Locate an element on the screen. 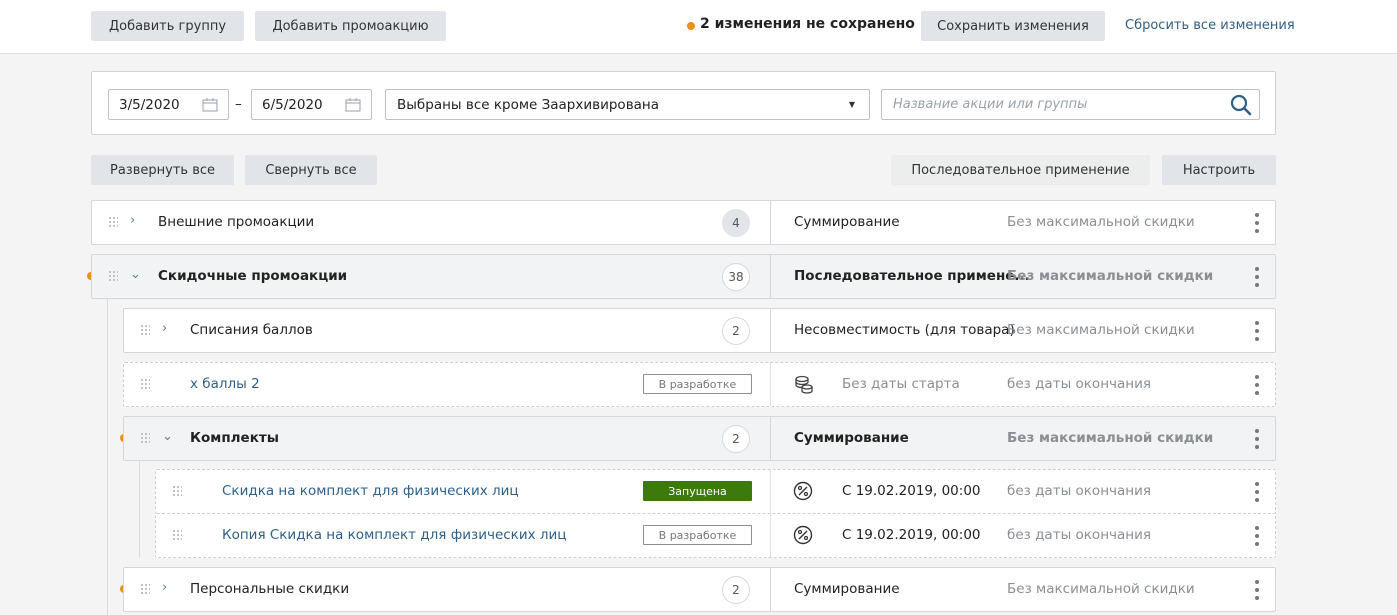 The width and height of the screenshot is (1397, 615). search-placeholder: Название акции или группы is located at coordinates (990, 104).